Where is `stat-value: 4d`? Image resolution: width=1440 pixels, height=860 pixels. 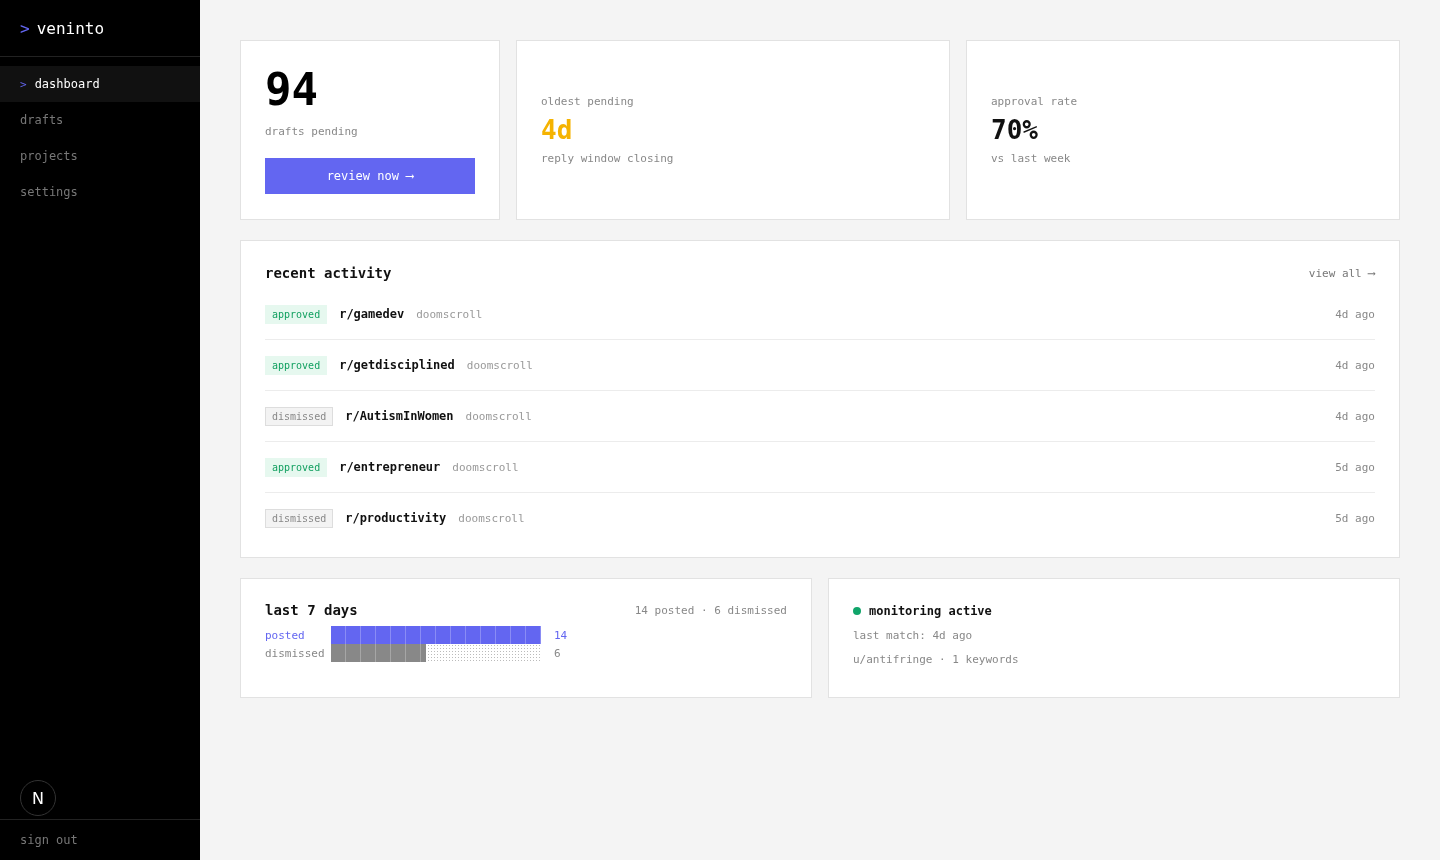 stat-value: 4d is located at coordinates (557, 130).